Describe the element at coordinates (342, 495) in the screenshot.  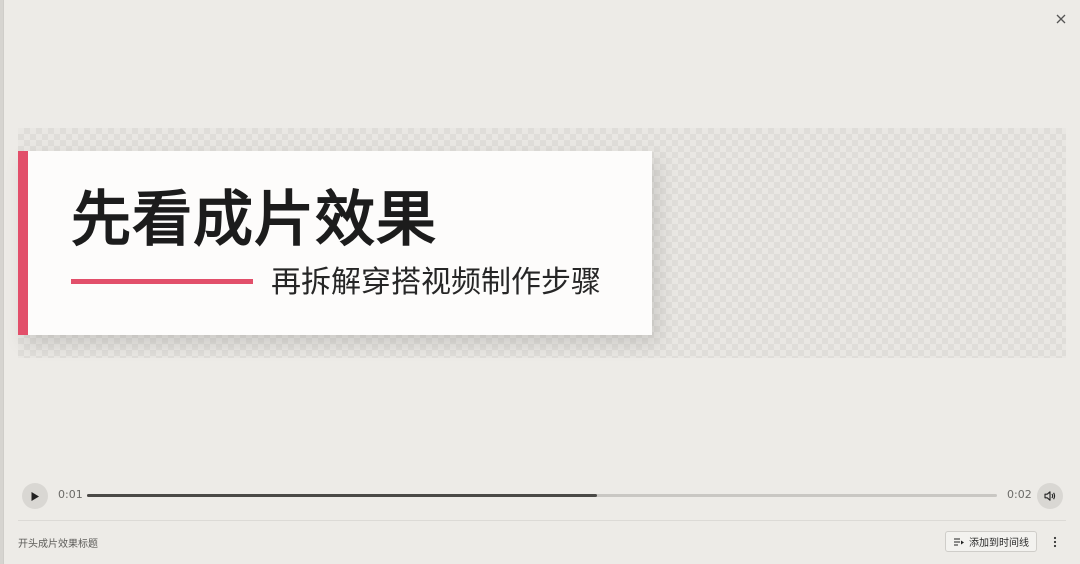
I see `progress-fill` at that location.